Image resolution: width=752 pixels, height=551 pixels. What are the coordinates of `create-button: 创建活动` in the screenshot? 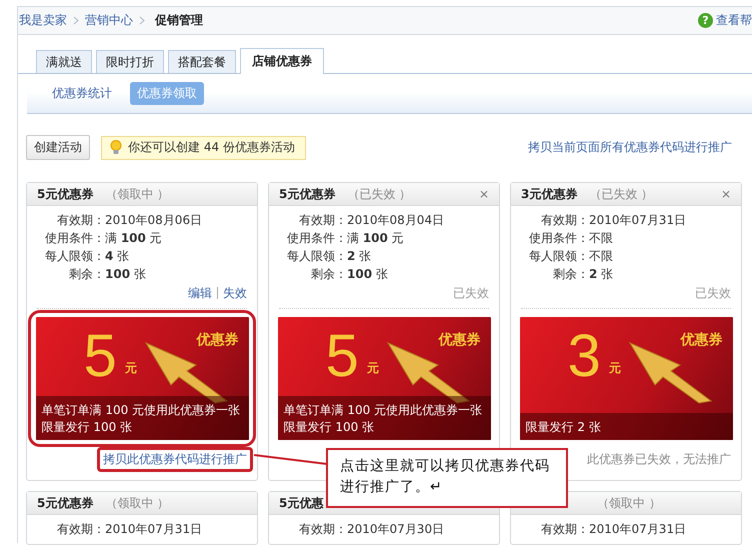 It's located at (58, 147).